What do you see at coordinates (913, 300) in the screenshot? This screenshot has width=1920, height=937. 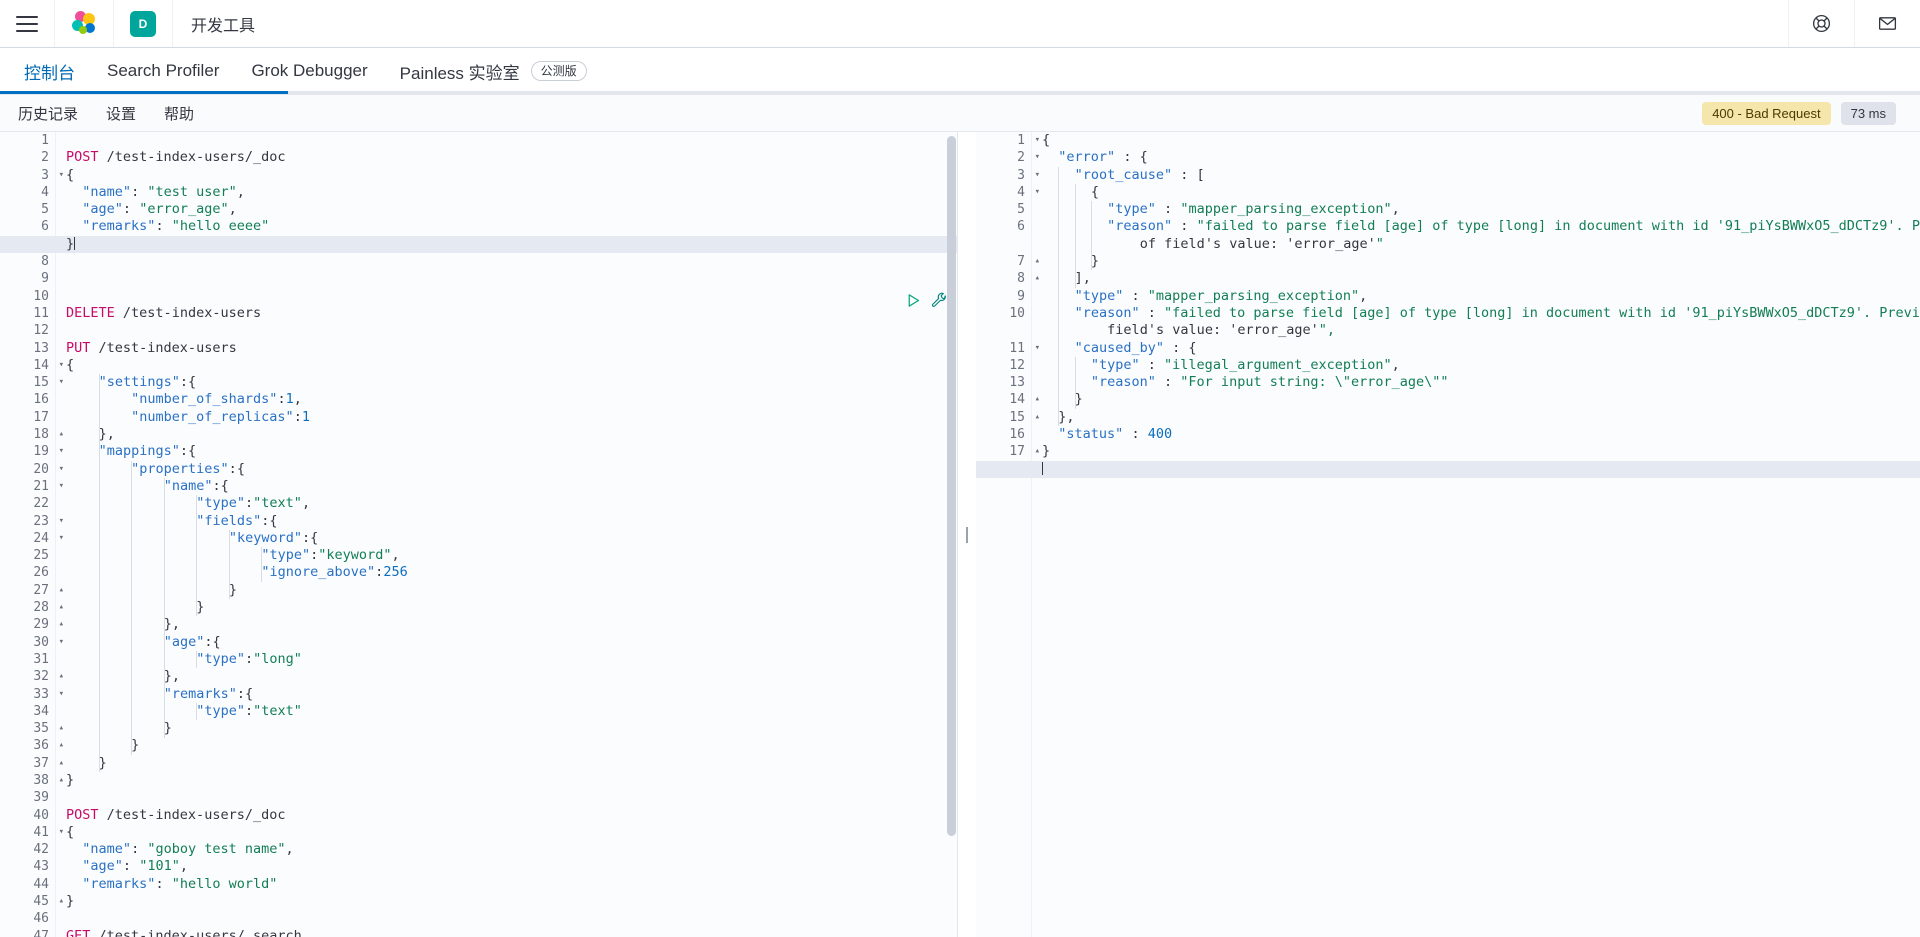 I see `play-triangle-icon` at bounding box center [913, 300].